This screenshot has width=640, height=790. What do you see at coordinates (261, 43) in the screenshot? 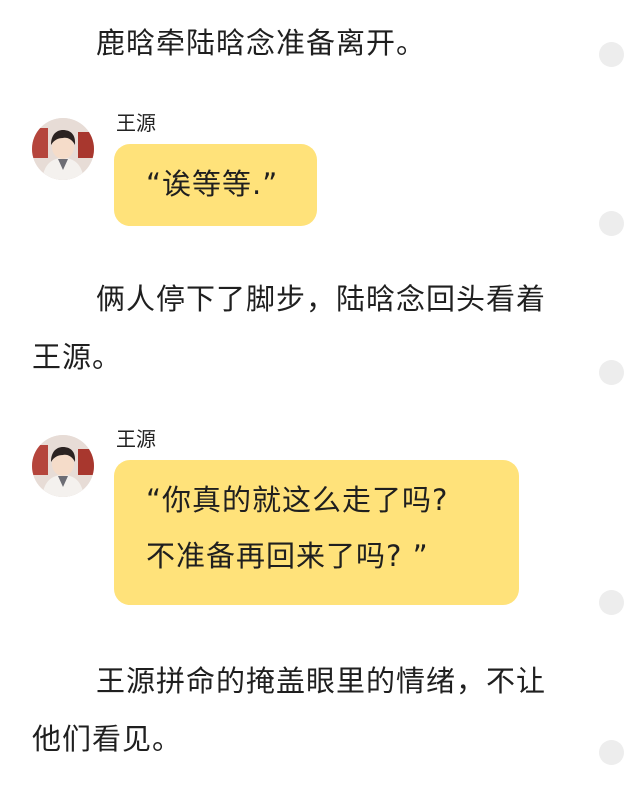
I see `story-paragraph: 鹿晗牵陆晗念准备离开。` at bounding box center [261, 43].